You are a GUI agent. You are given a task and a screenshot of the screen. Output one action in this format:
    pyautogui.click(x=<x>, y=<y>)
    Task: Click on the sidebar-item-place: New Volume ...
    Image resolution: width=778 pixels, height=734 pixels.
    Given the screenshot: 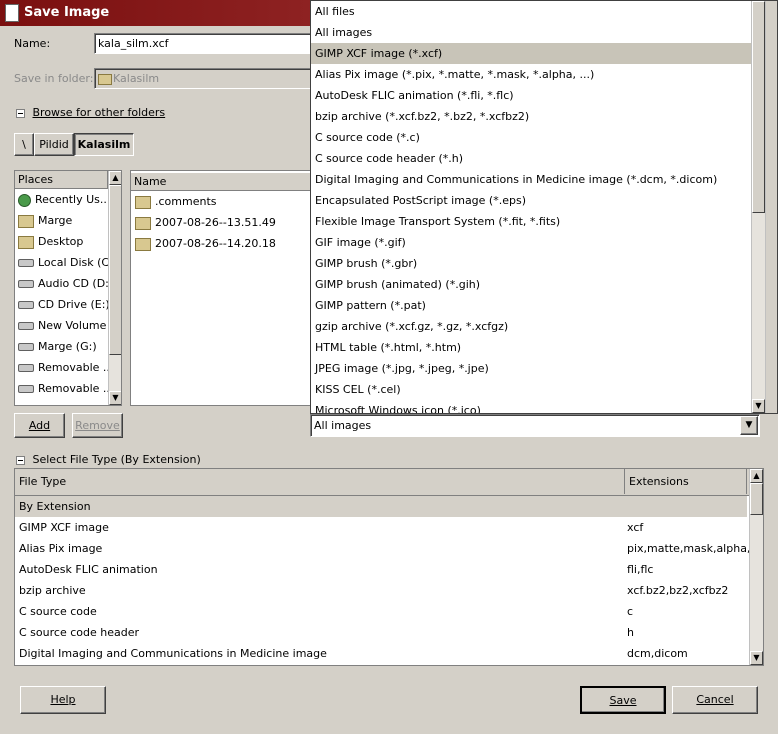 What is the action you would take?
    pyautogui.click(x=67, y=325)
    